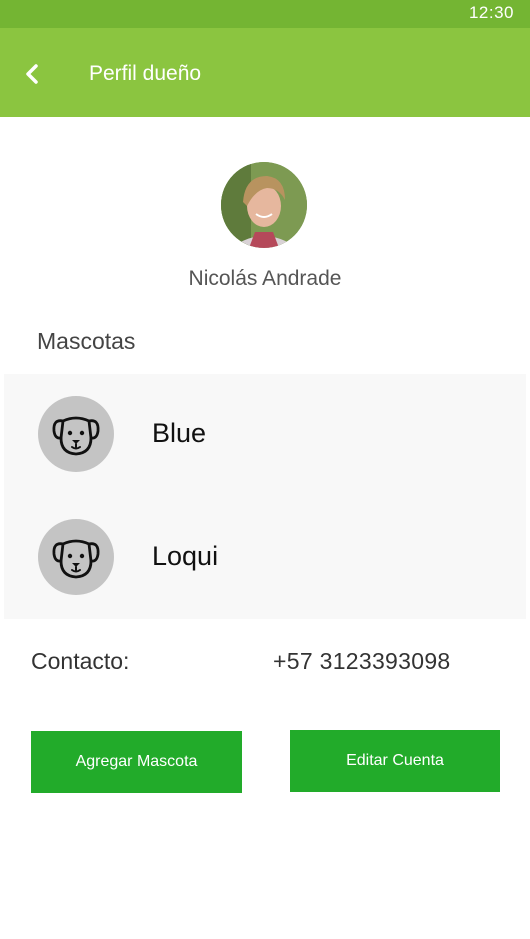  What do you see at coordinates (264, 205) in the screenshot?
I see `avatar` at bounding box center [264, 205].